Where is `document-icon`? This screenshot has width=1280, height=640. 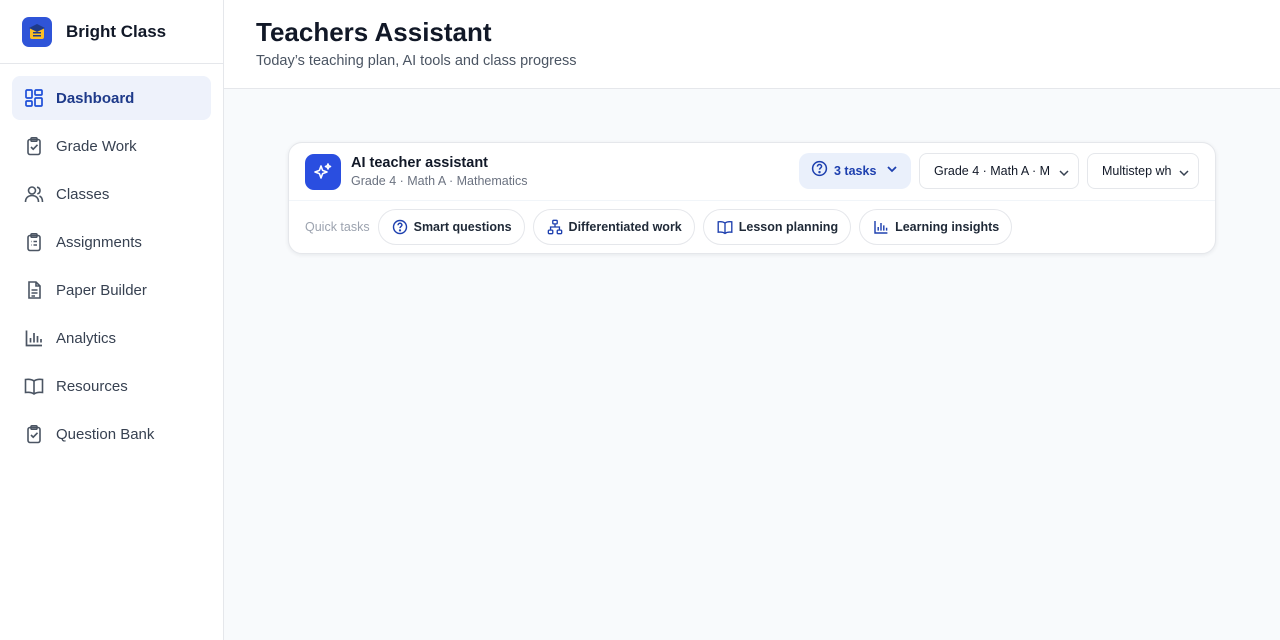
document-icon is located at coordinates (34, 290).